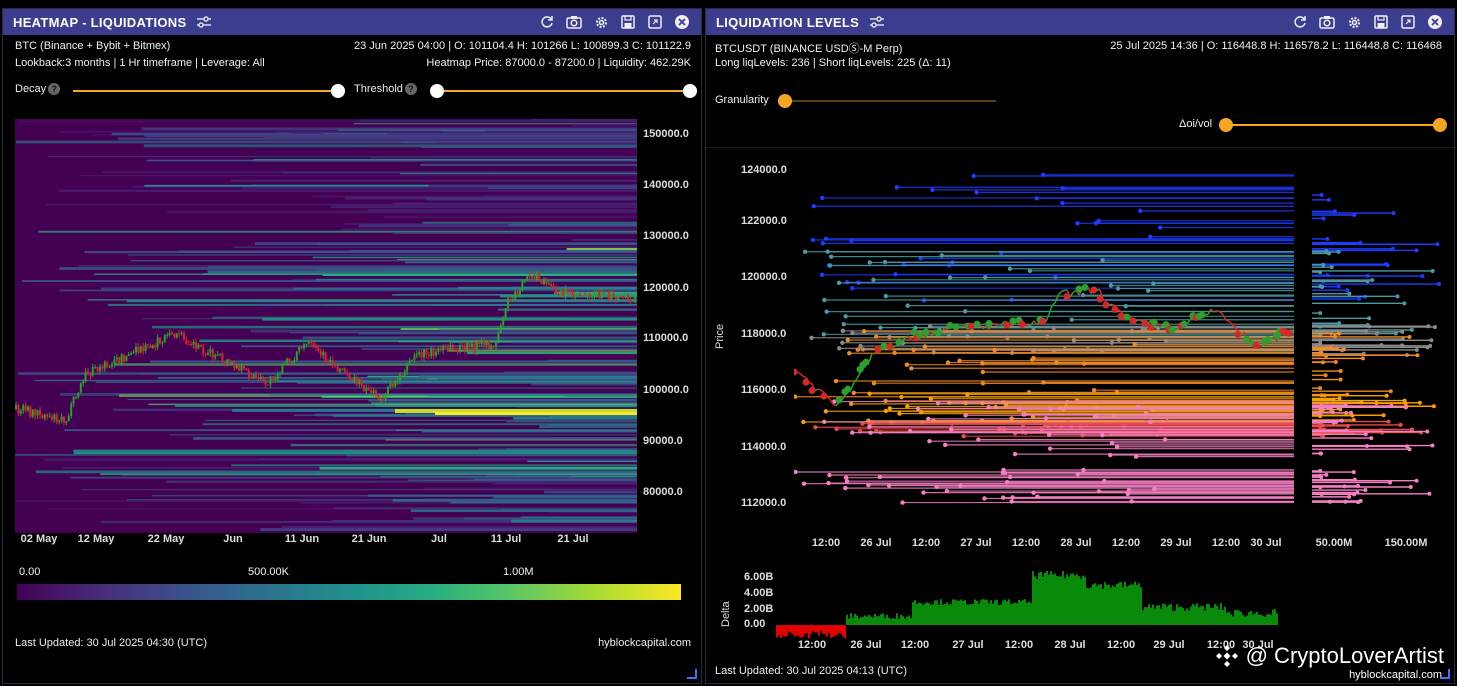  What do you see at coordinates (742, 100) in the screenshot?
I see `granularity-label: Granularity` at bounding box center [742, 100].